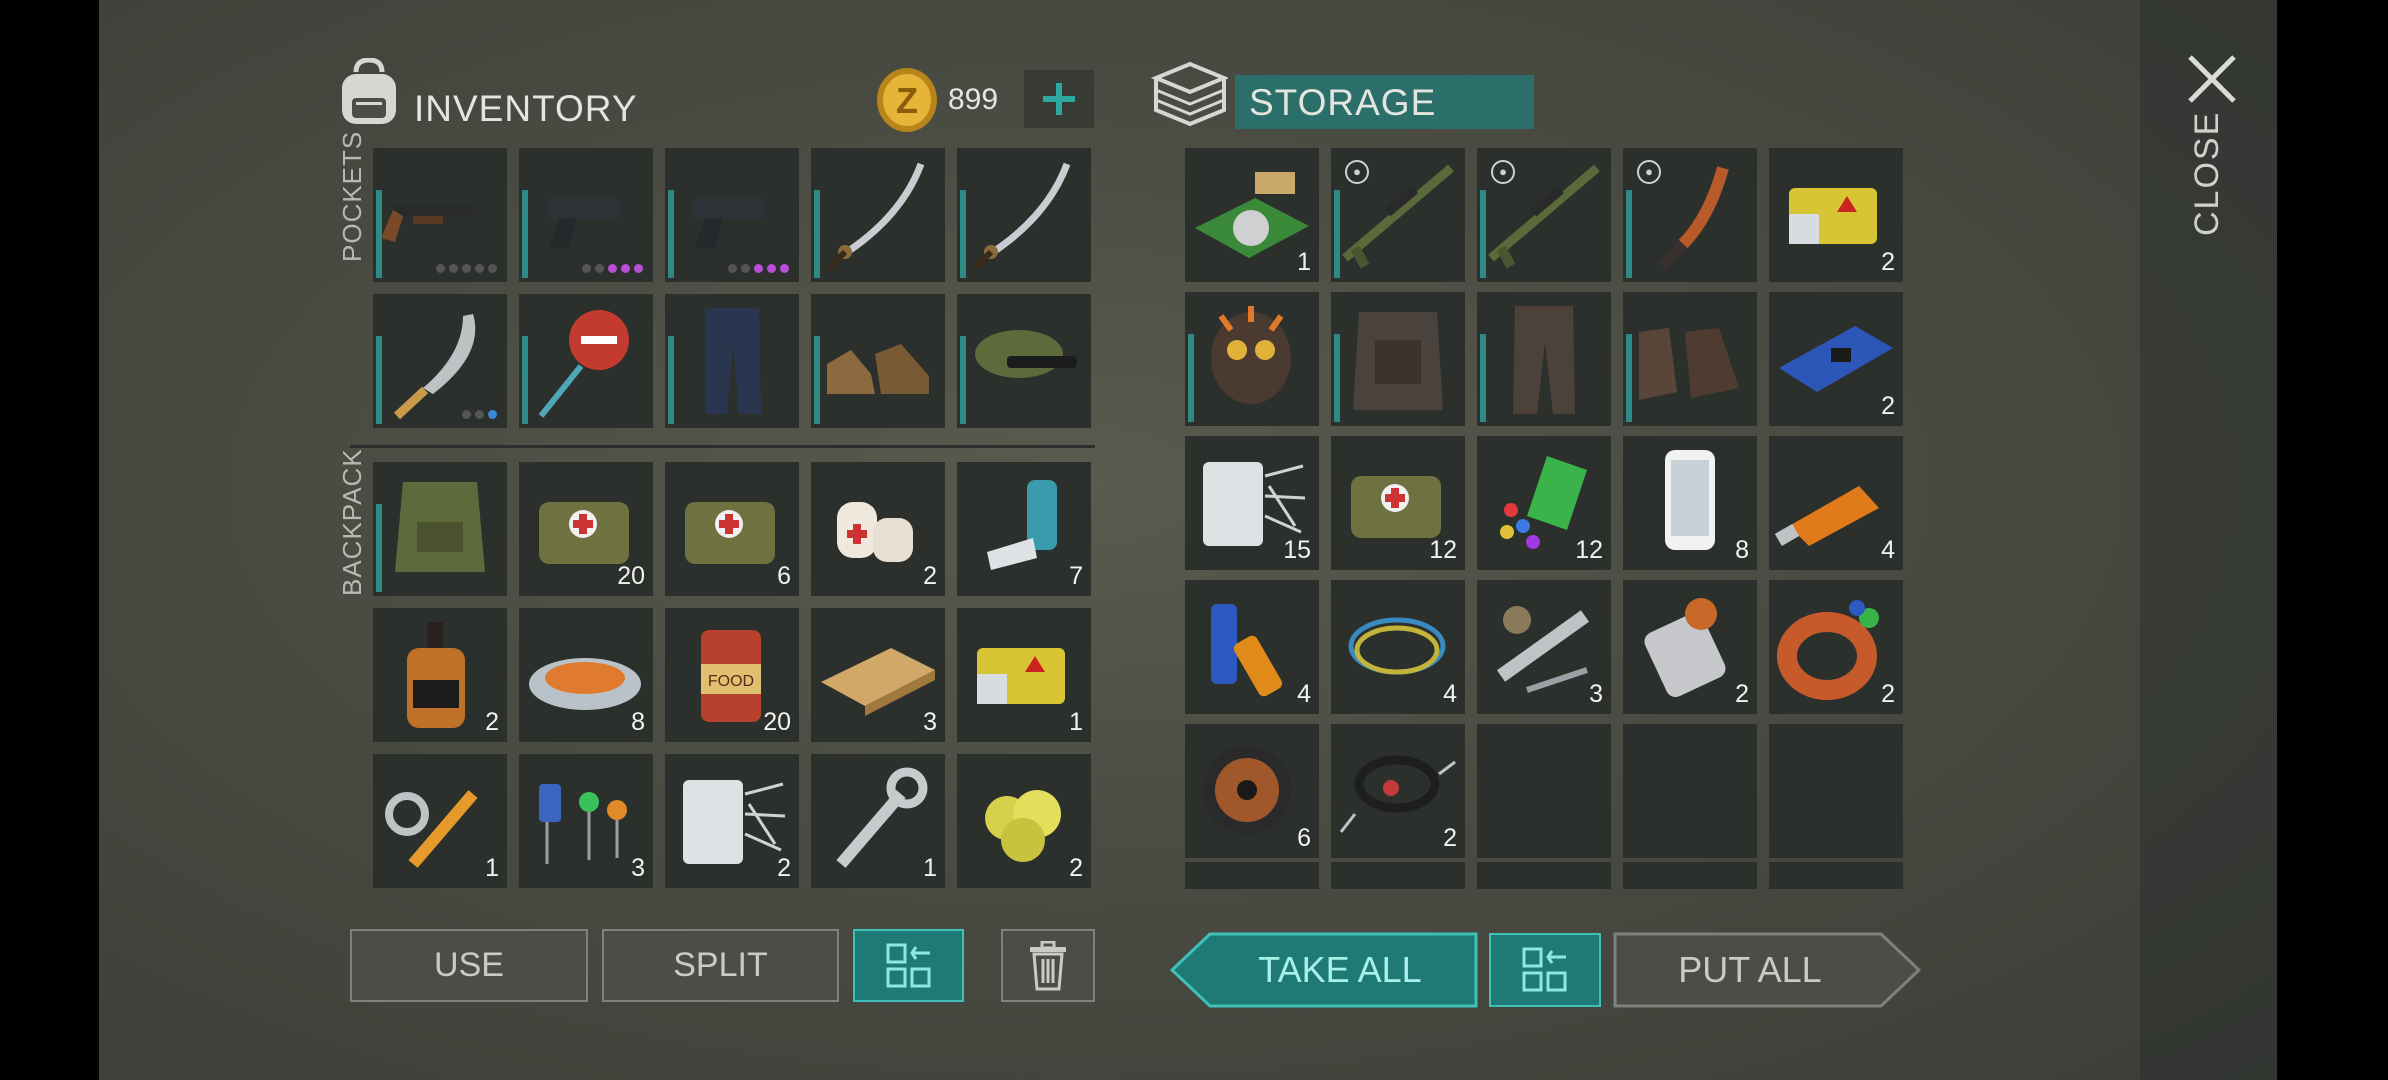 The height and width of the screenshot is (1080, 2388). I want to click on backpack-label: BACKPACK, so click(352, 522).